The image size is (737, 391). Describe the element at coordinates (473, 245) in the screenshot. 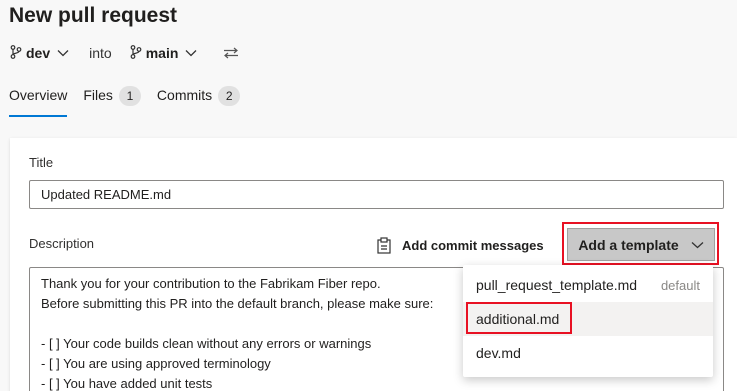

I see `add-commit-messages-label: Add commit messages` at that location.